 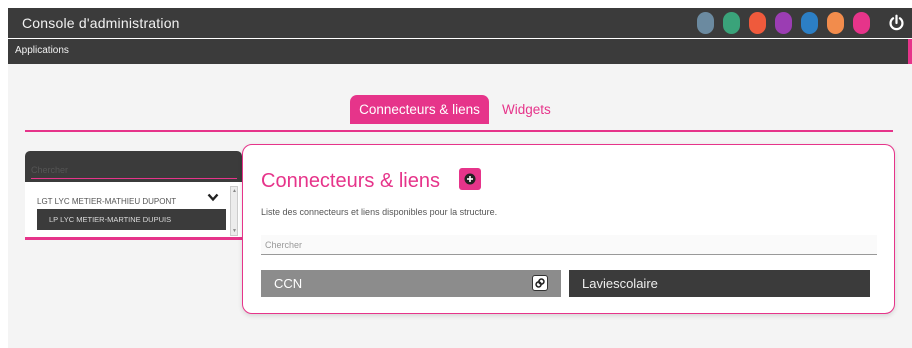 I want to click on dot-green, so click(x=731, y=23).